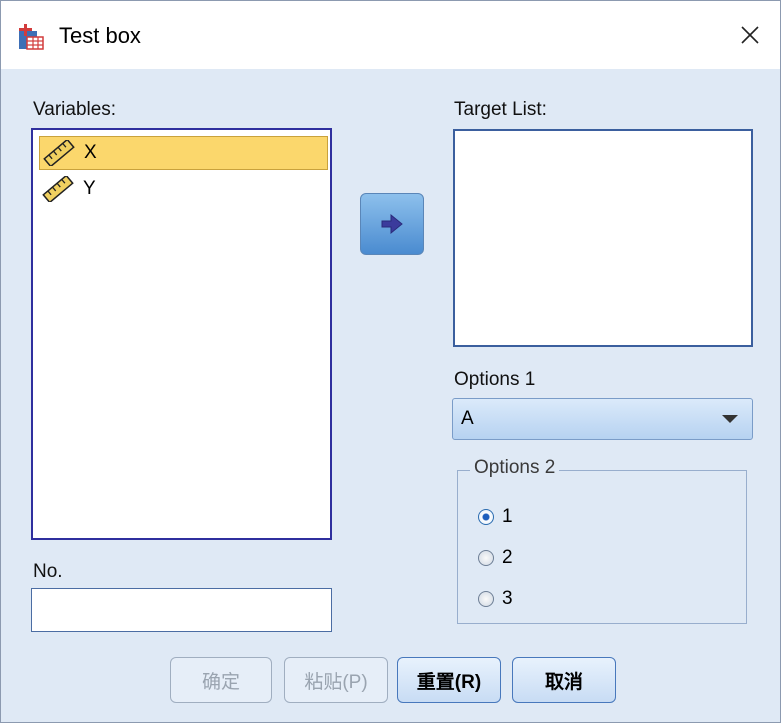 The image size is (783, 725). What do you see at coordinates (602, 540) in the screenshot?
I see `options2-group: Options 2 1 2 3` at bounding box center [602, 540].